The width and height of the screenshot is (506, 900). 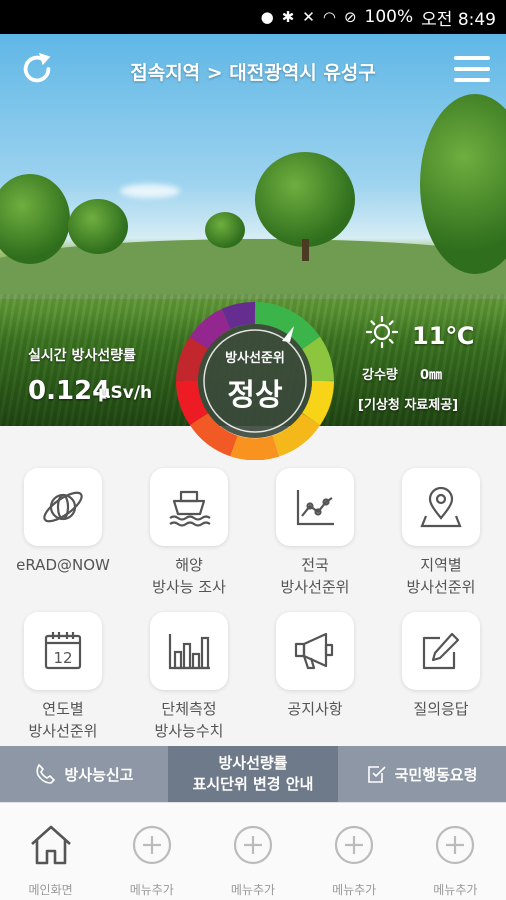 What do you see at coordinates (189, 507) in the screenshot?
I see `ship-icon` at bounding box center [189, 507].